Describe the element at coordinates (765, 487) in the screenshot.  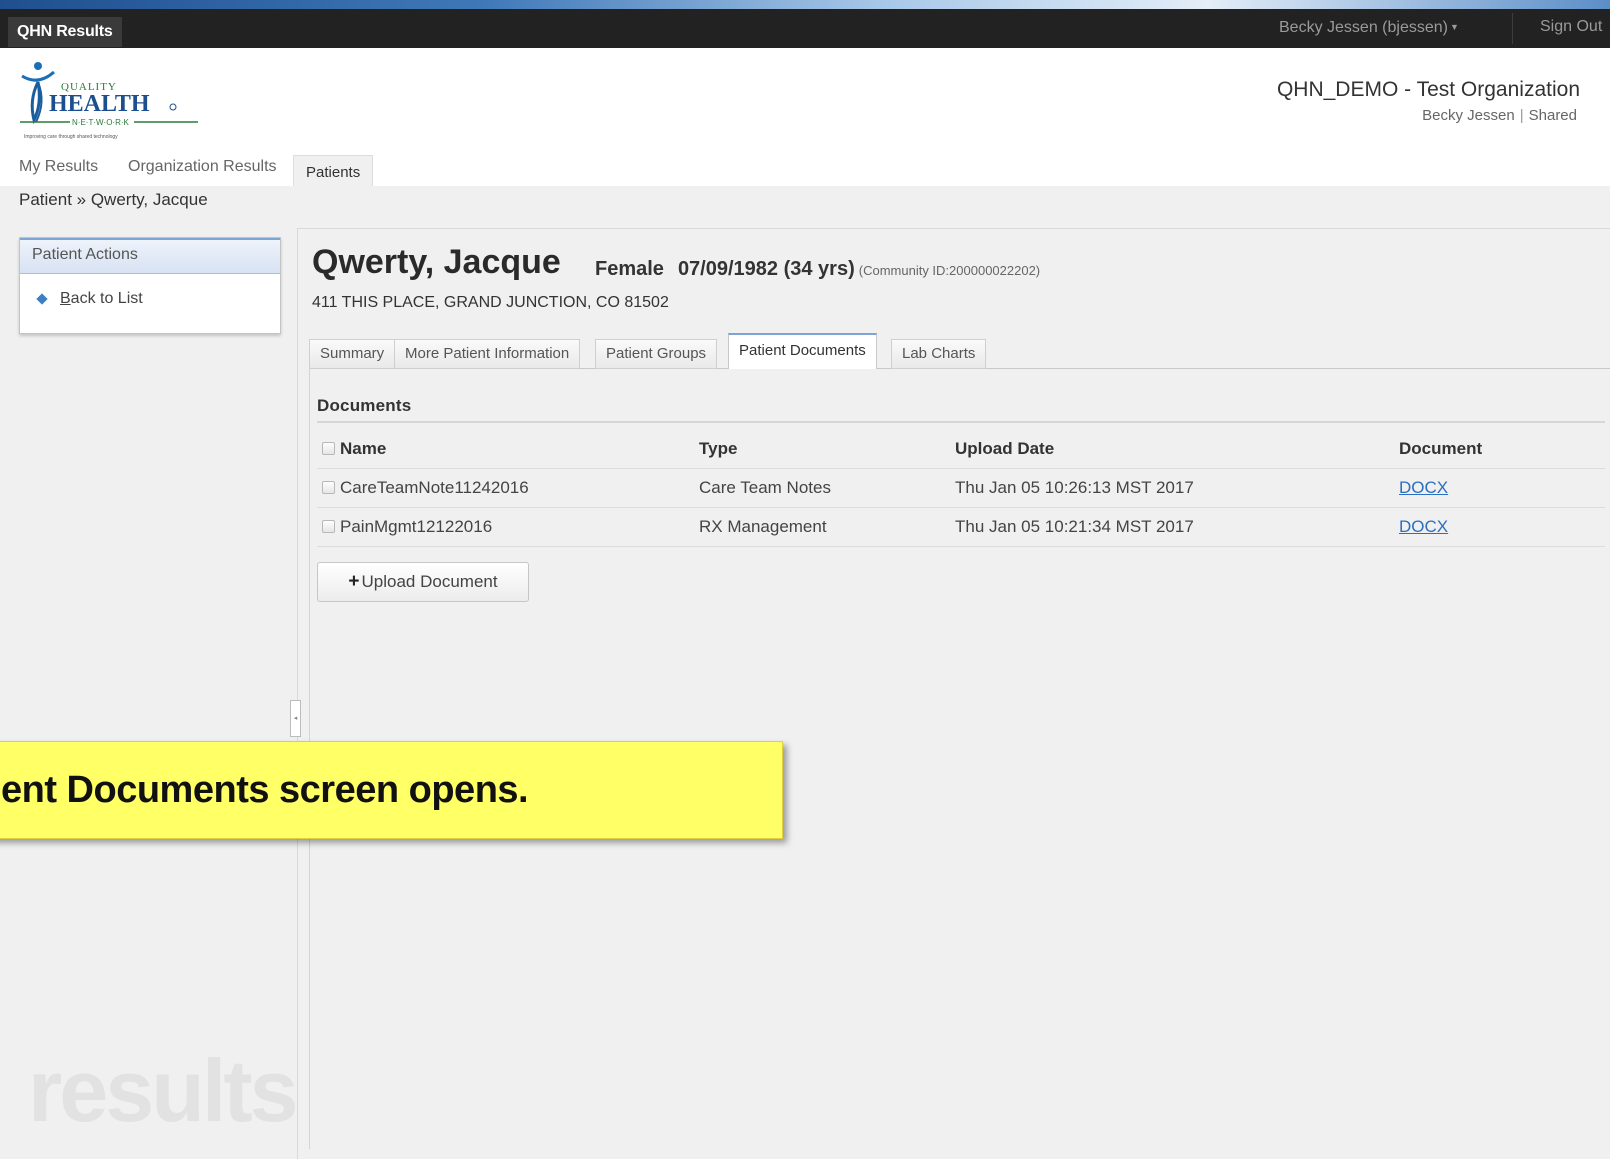
I see `document-type: Care Team Notes` at that location.